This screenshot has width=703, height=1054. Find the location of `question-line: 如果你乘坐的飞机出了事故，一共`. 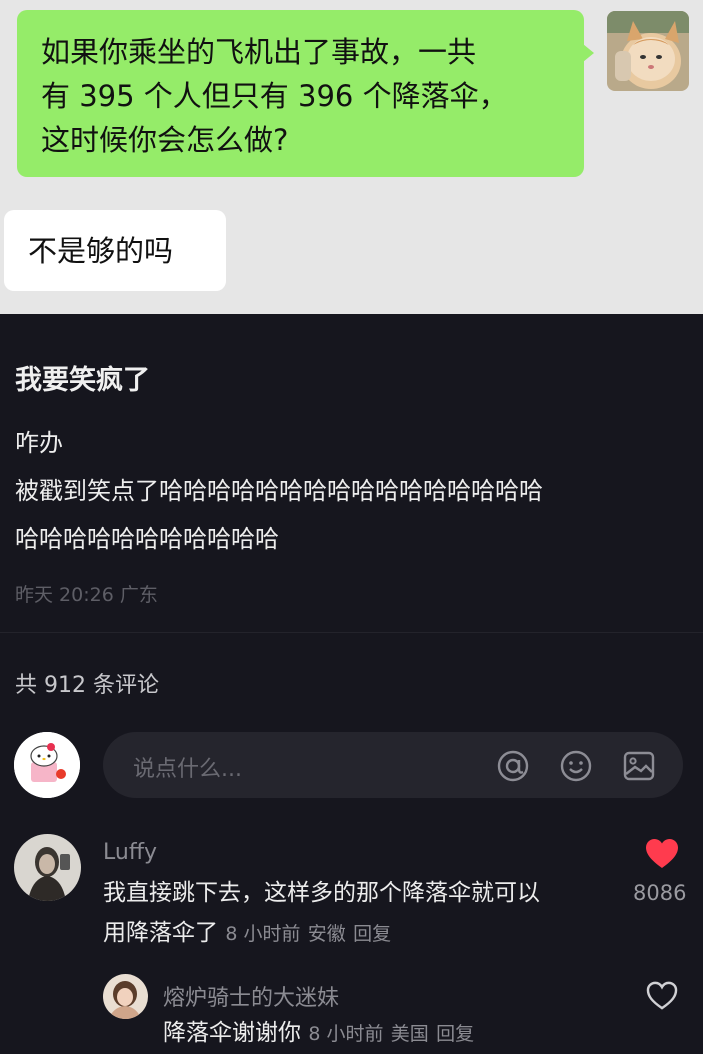

question-line: 如果你乘坐的飞机出了事故，一共 is located at coordinates (259, 52).